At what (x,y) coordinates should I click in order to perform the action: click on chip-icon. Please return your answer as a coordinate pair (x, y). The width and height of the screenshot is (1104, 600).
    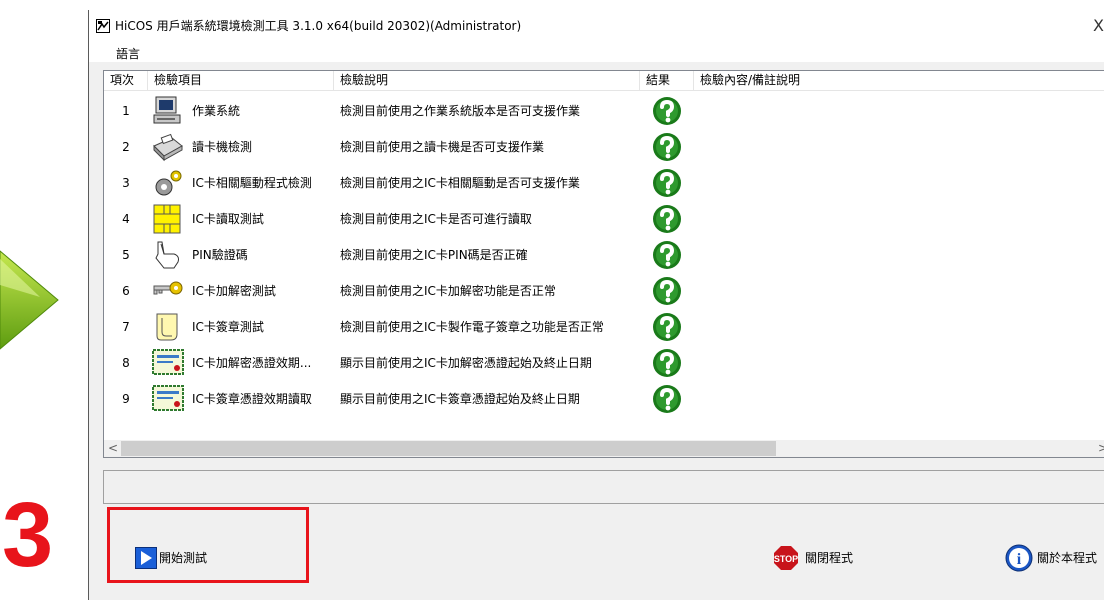
    Looking at the image, I should click on (168, 219).